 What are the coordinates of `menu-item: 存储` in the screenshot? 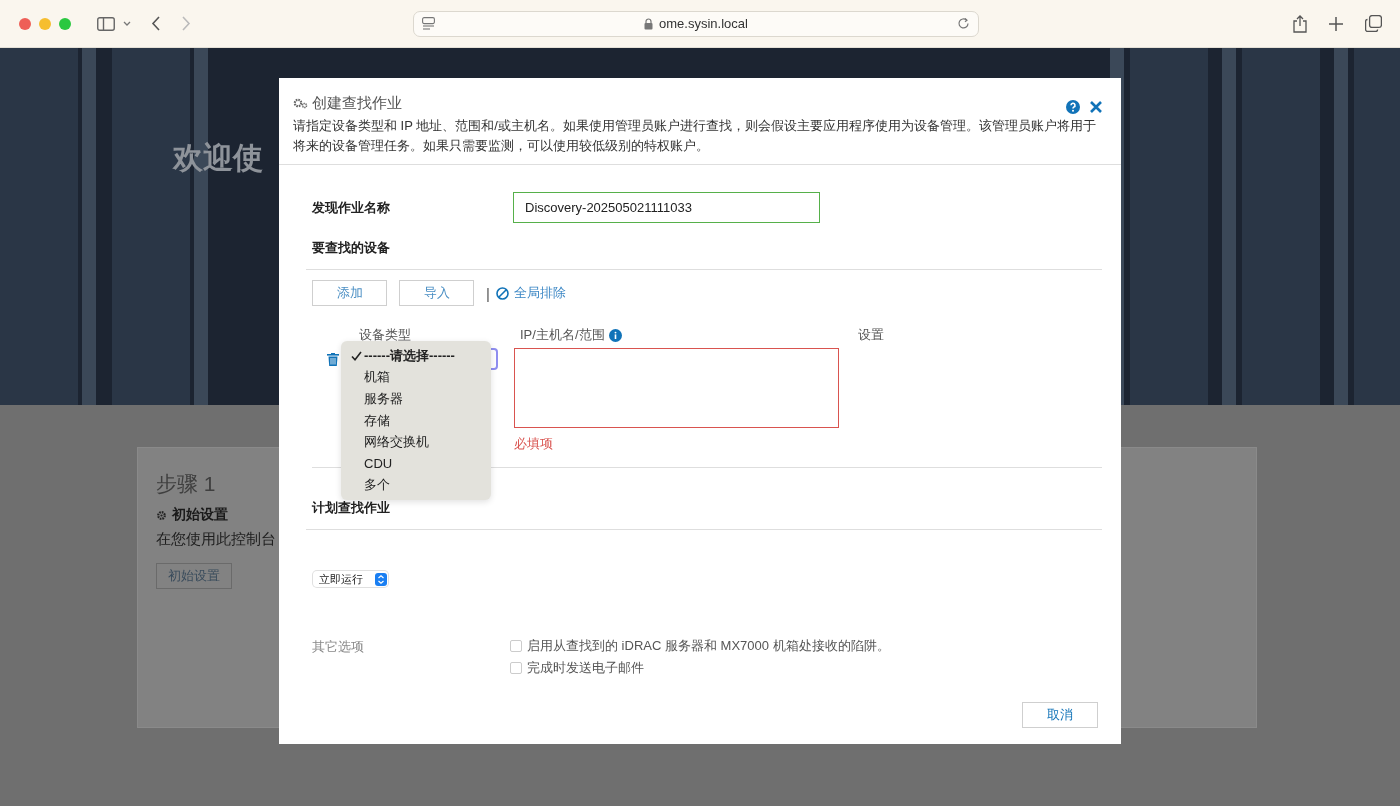 It's located at (416, 420).